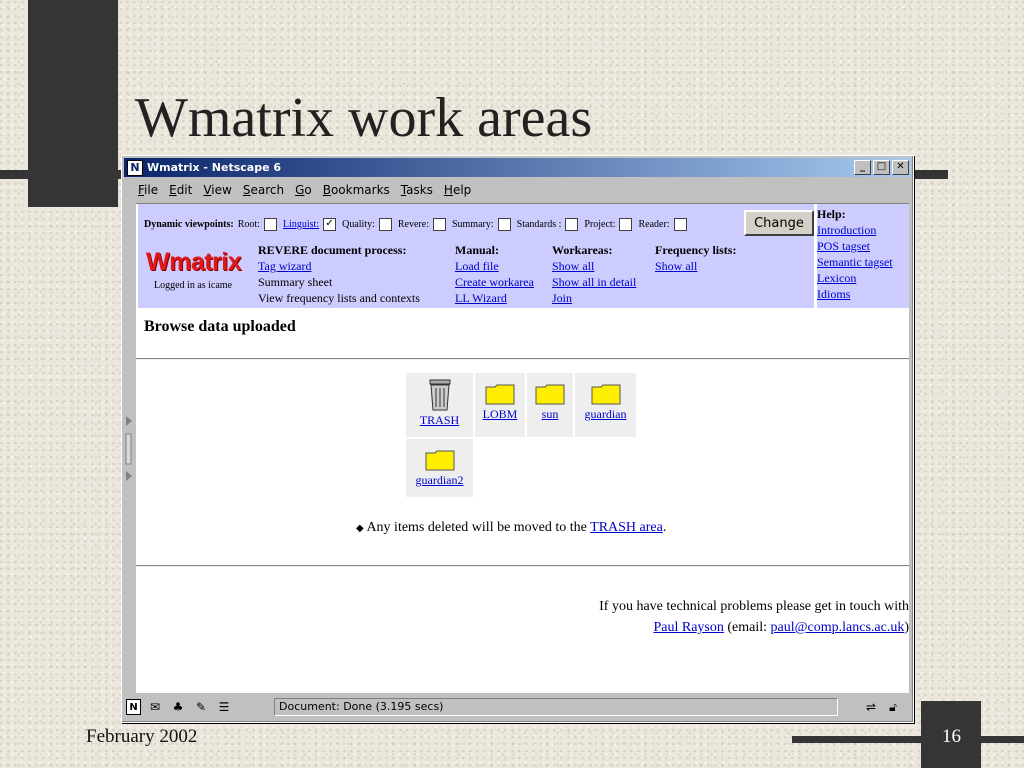 The image size is (1024, 768). I want to click on viewpoint-quality-checkbox, so click(385, 224).